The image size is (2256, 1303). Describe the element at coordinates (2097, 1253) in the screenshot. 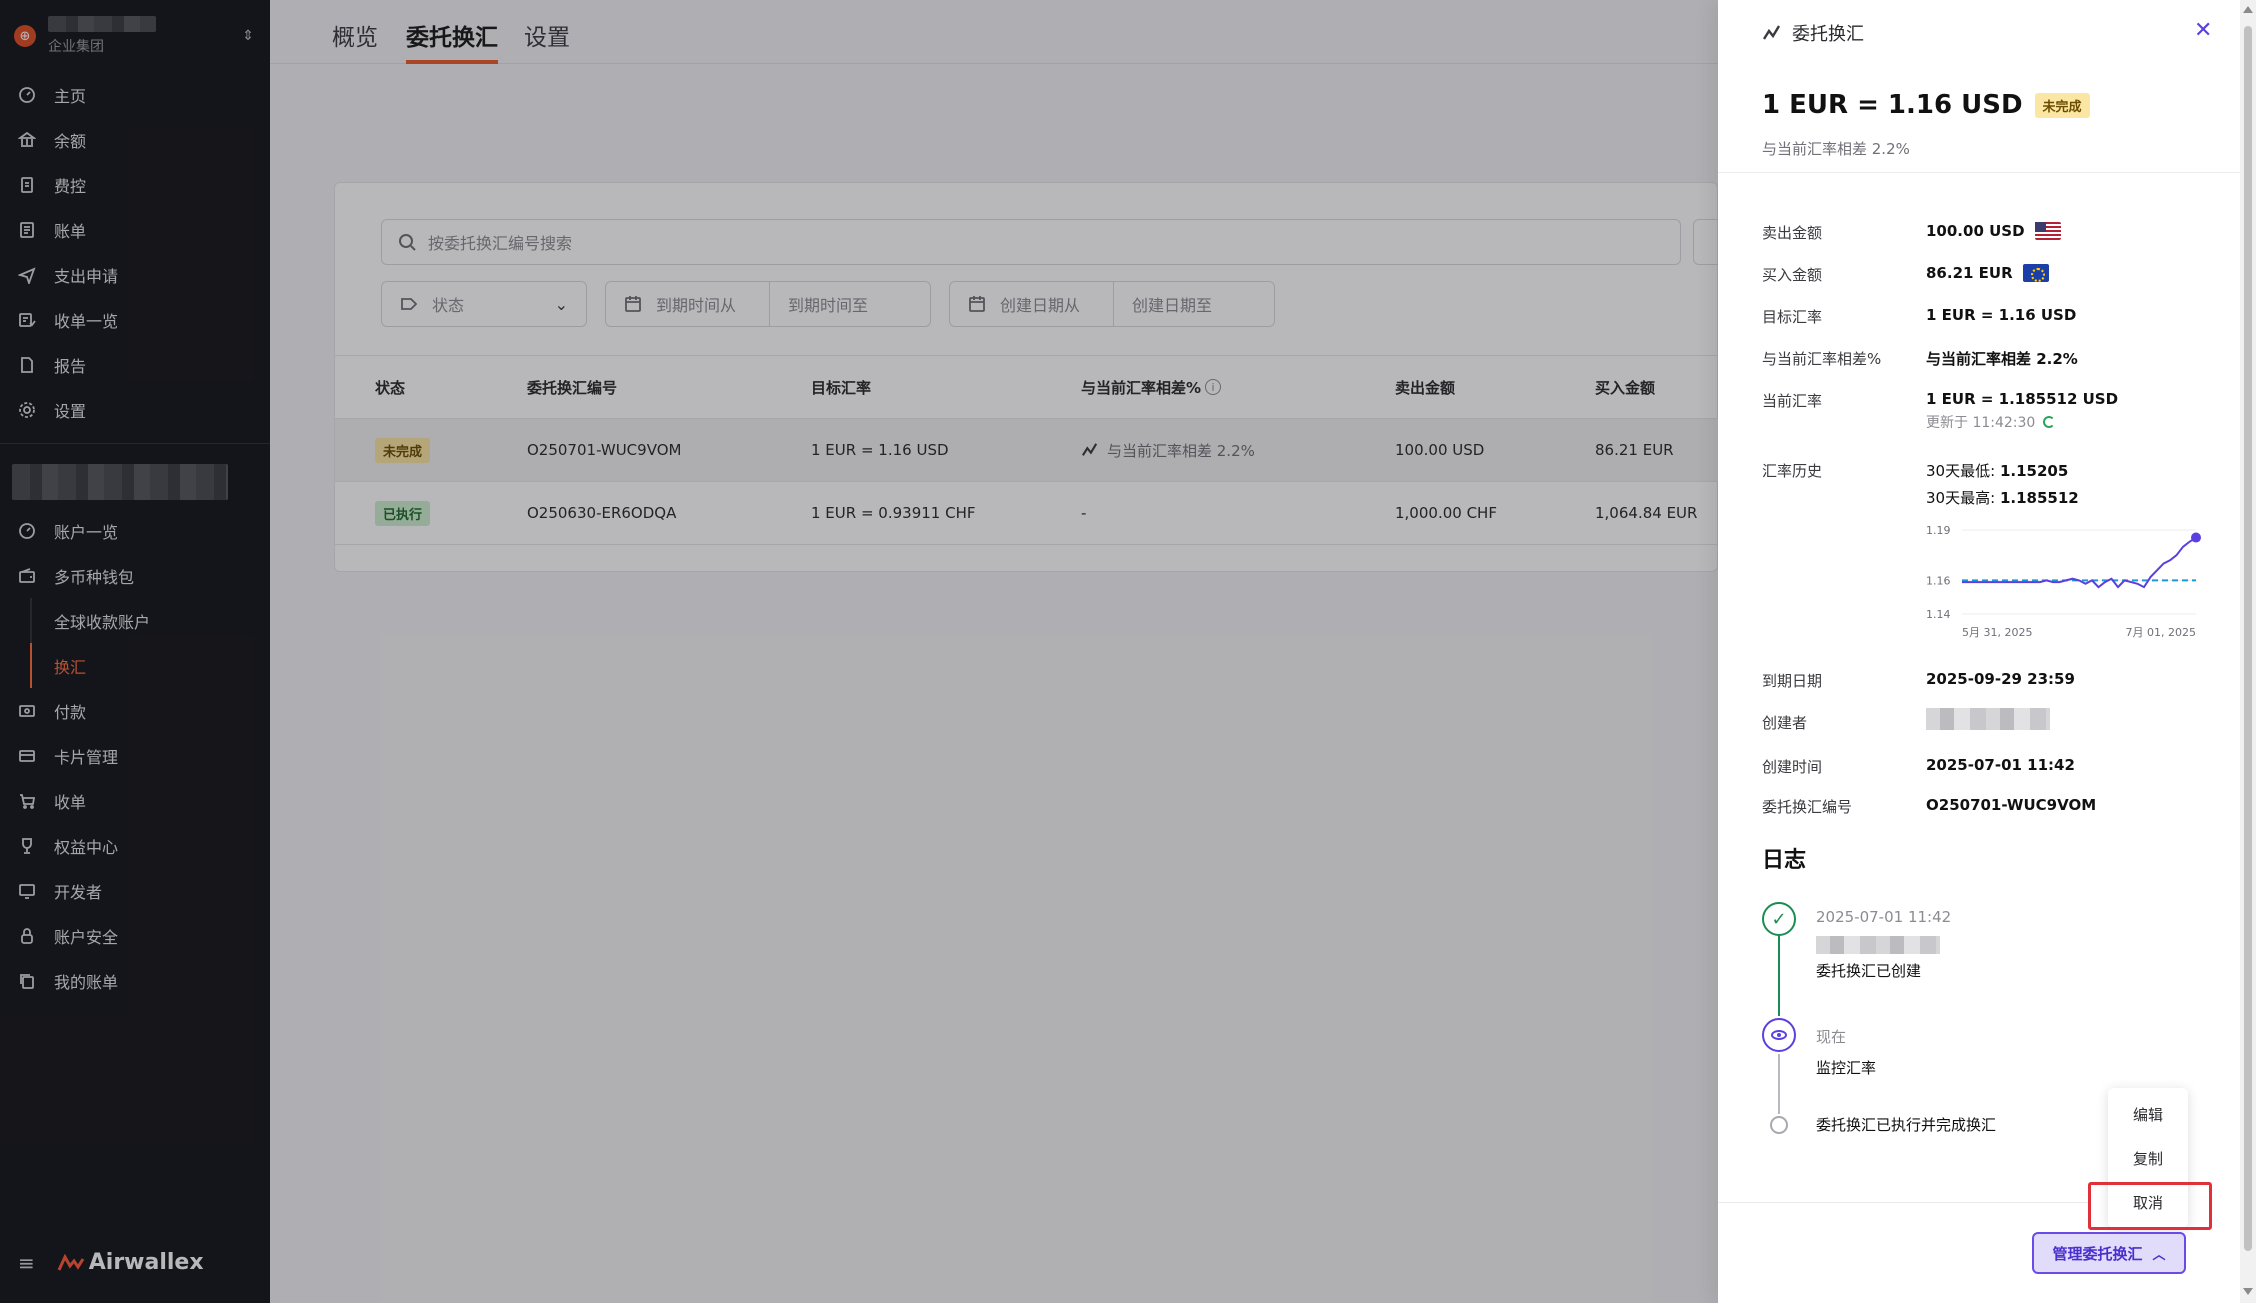

I see `manage-button-label: 管理委托换汇` at that location.